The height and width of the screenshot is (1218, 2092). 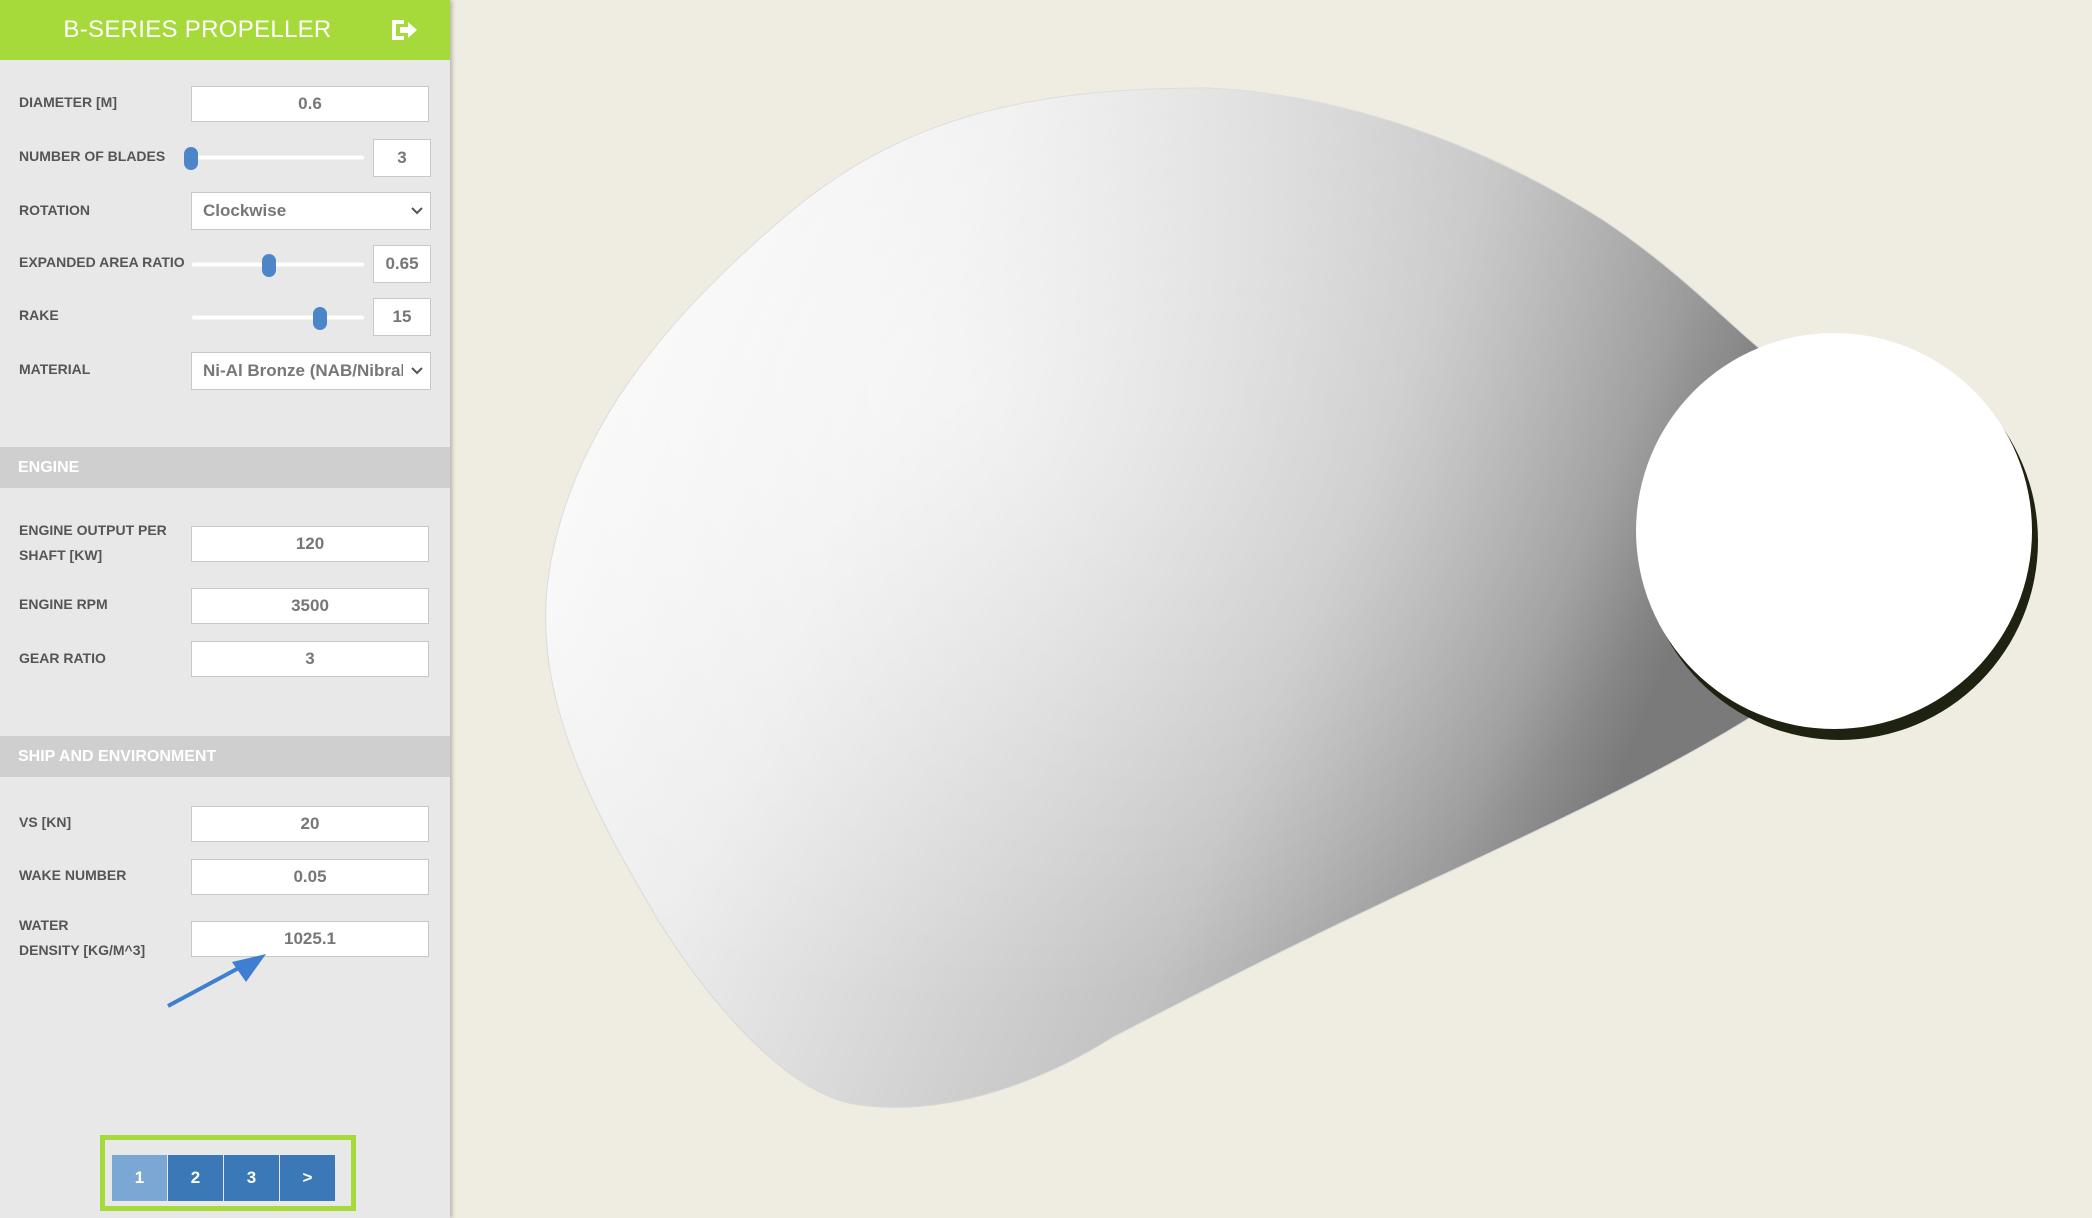 I want to click on page-button-1: 1, so click(x=139, y=1178).